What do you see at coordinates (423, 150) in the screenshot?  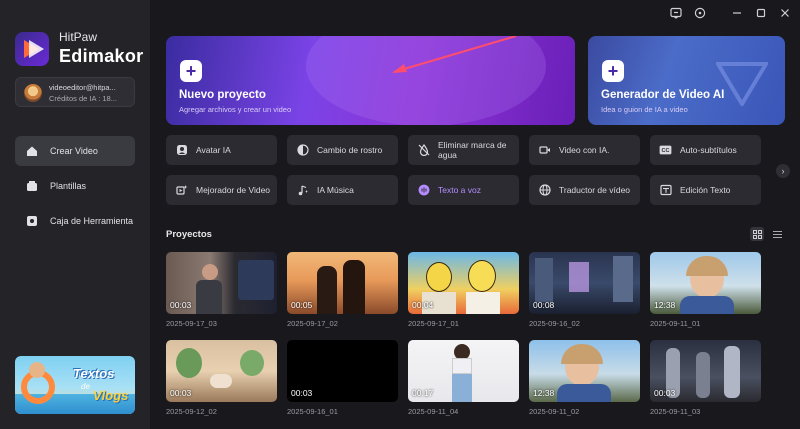 I see `watermark-remove-icon` at bounding box center [423, 150].